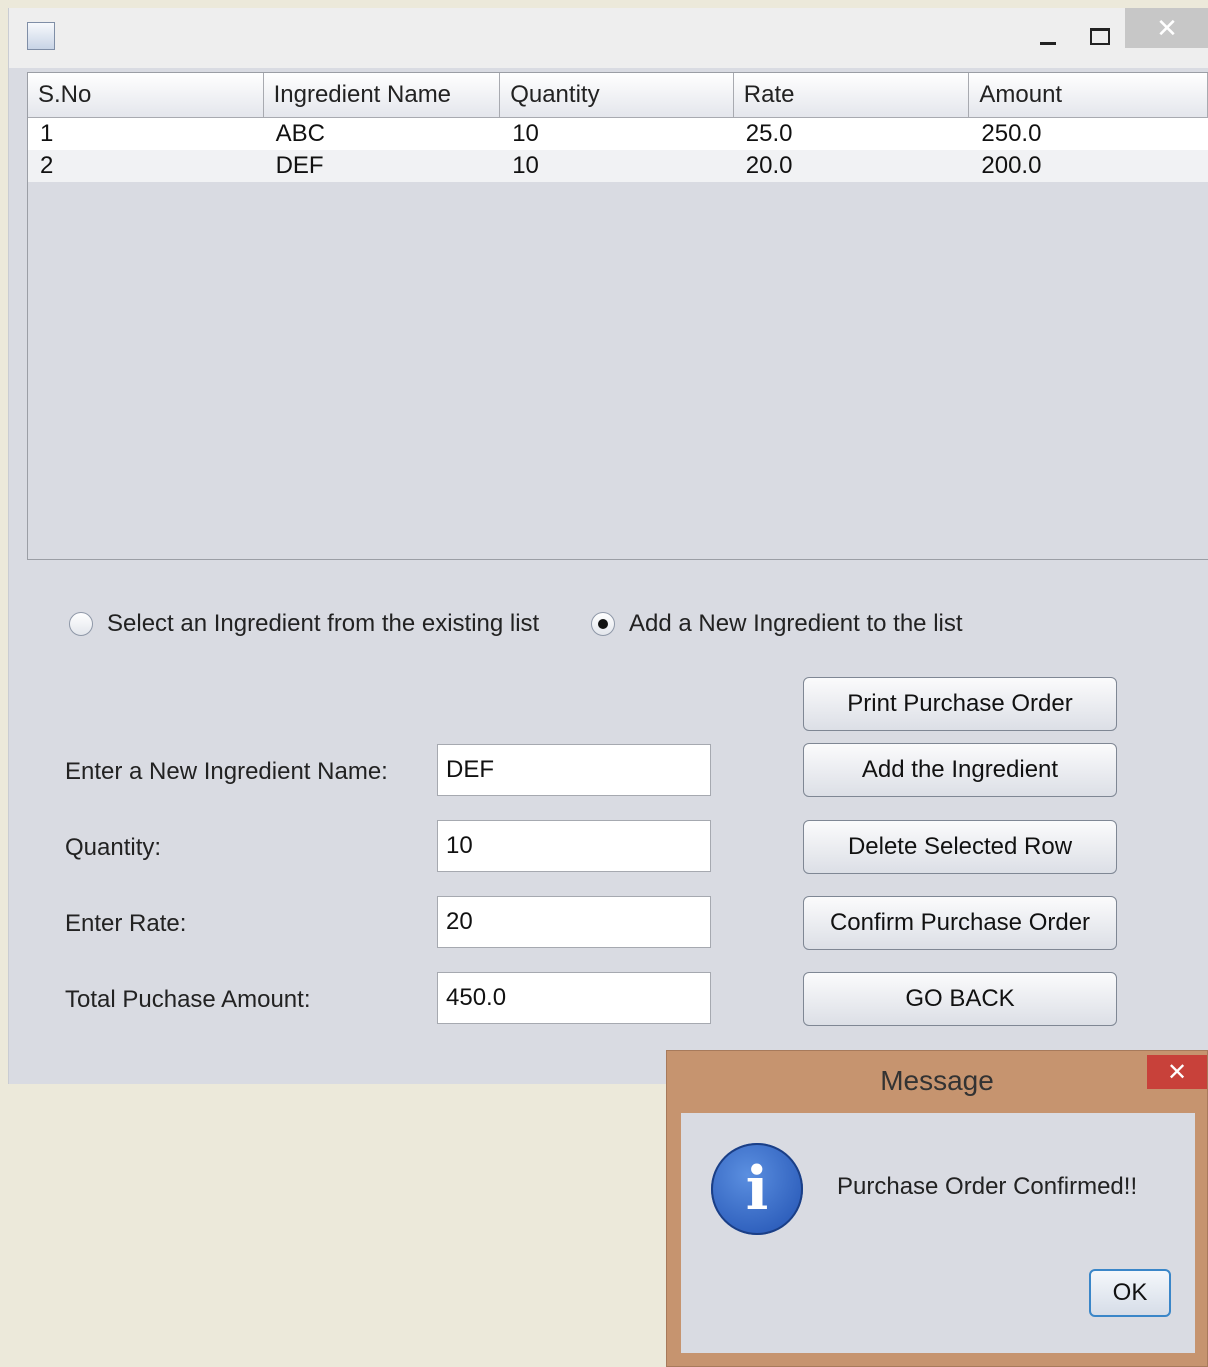 This screenshot has width=1208, height=1367. I want to click on minimize-button, so click(1048, 36).